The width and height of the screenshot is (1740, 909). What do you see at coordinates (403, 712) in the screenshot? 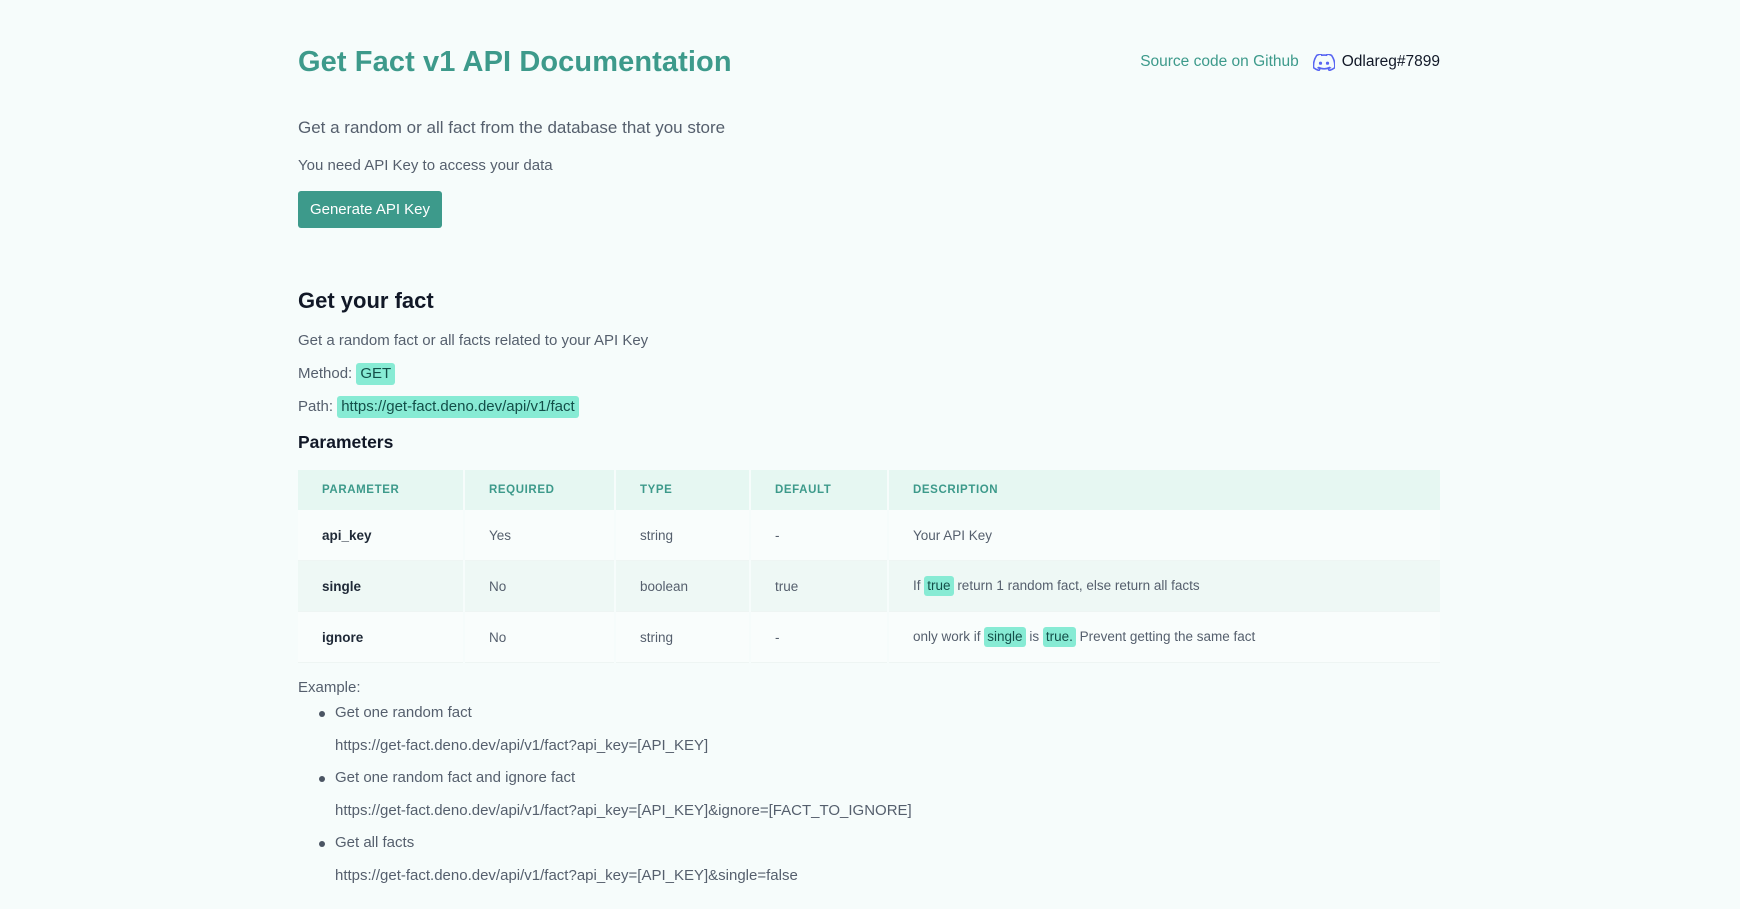
I see `example-title: Get one random fact` at bounding box center [403, 712].